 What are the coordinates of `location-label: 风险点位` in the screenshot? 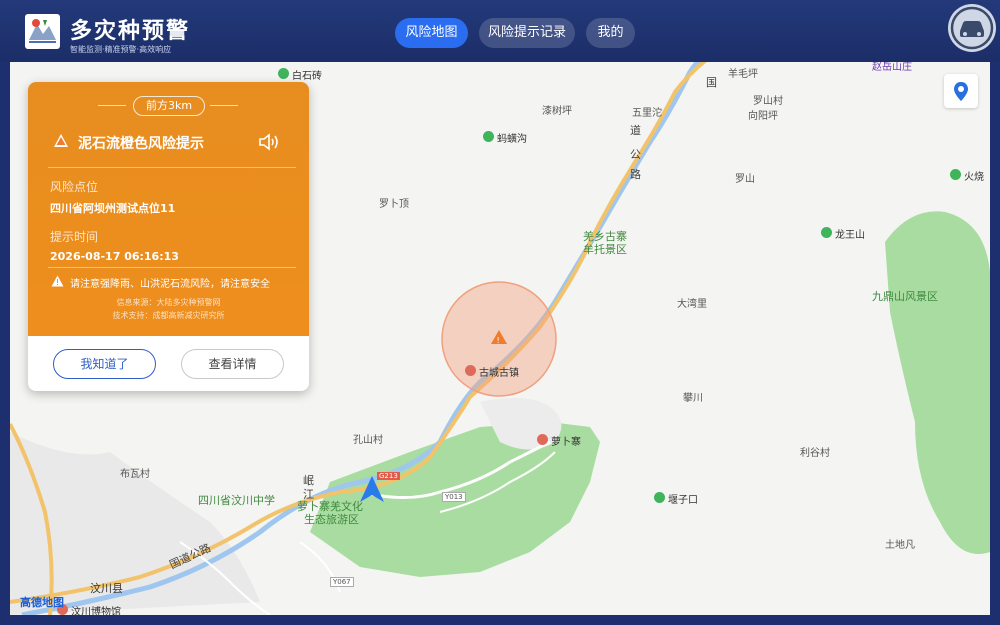 It's located at (74, 187).